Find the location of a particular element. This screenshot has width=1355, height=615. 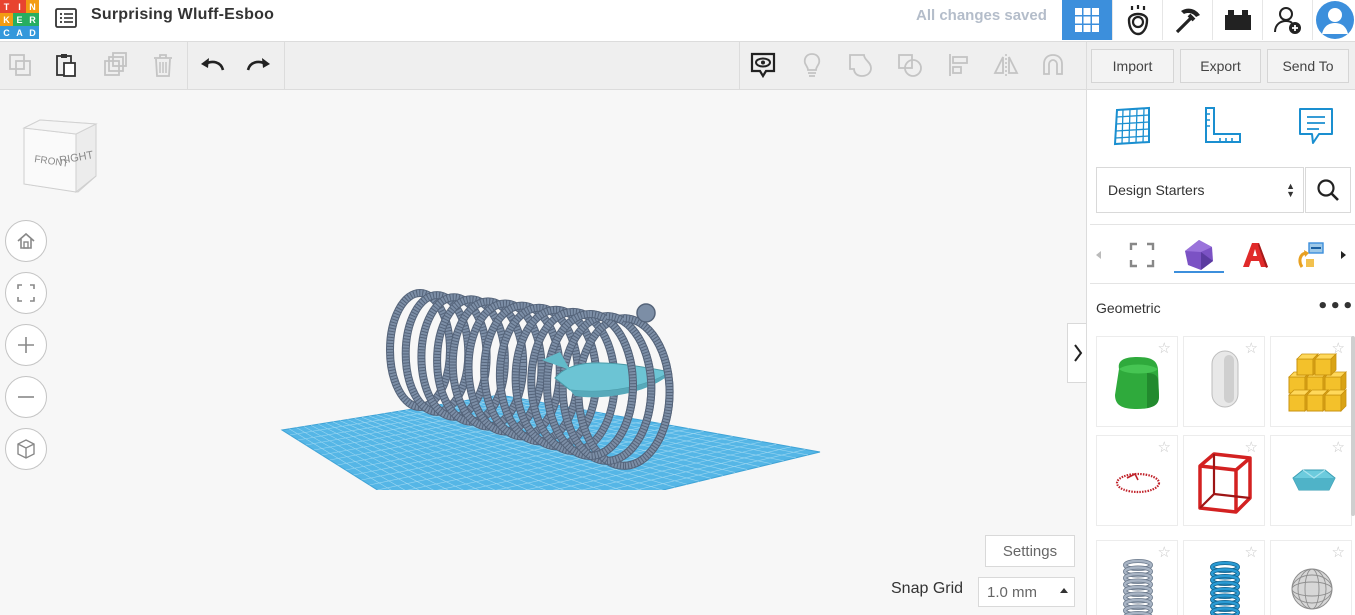

notes-button is located at coordinates (763, 65).